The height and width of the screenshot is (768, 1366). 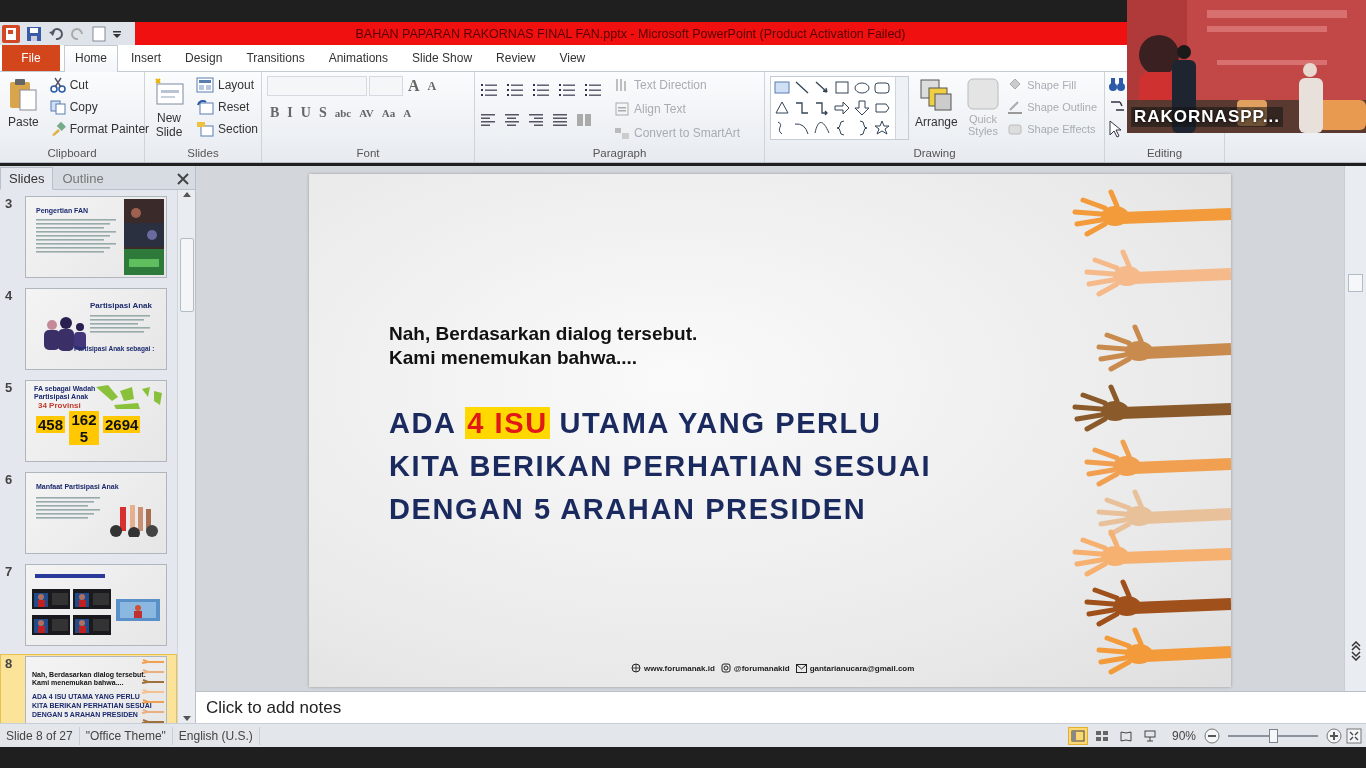 What do you see at coordinates (40, 735) in the screenshot?
I see `status-text: Slide 8 of 27` at bounding box center [40, 735].